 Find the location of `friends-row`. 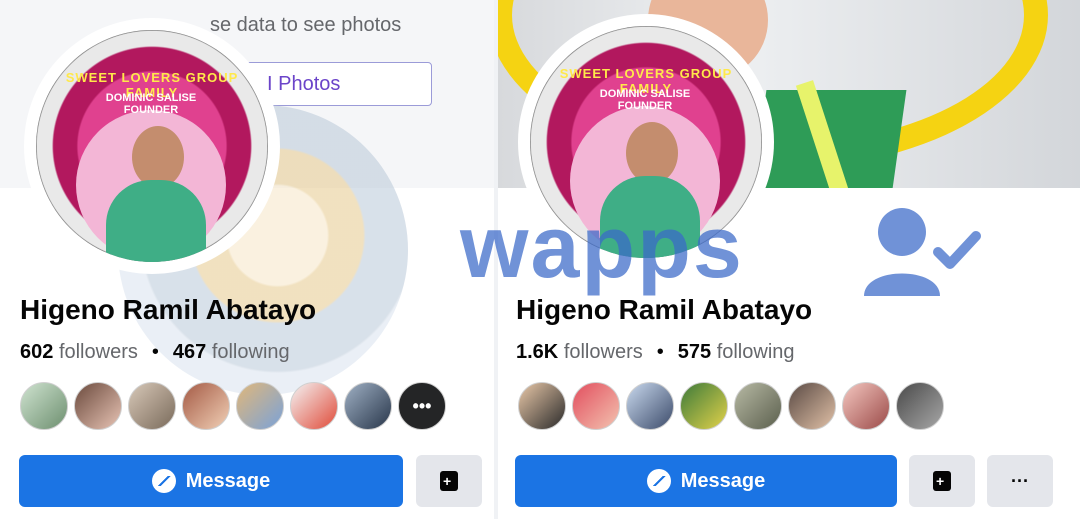

friends-row is located at coordinates (731, 406).